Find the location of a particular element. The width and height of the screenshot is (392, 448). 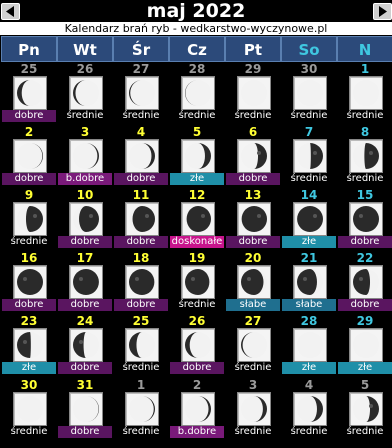

day-cell: 18 dobre is located at coordinates (141, 281).